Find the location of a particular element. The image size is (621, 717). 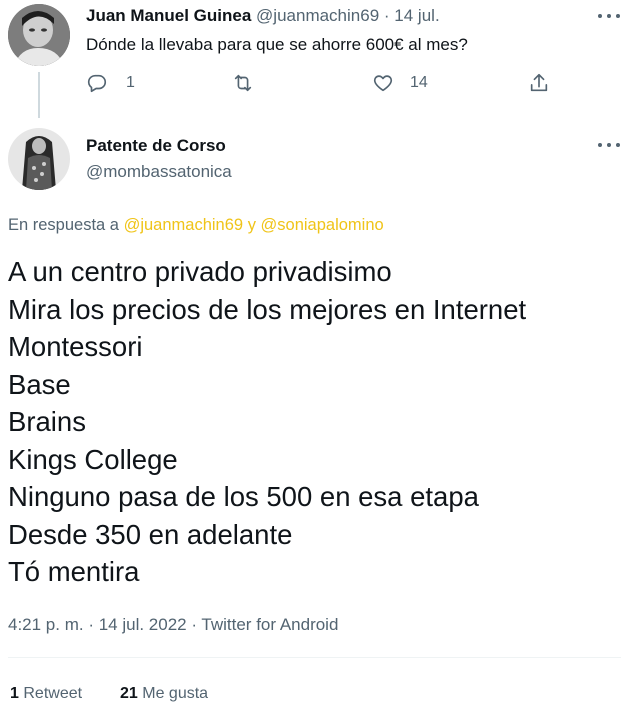

share-icon is located at coordinates (539, 82).